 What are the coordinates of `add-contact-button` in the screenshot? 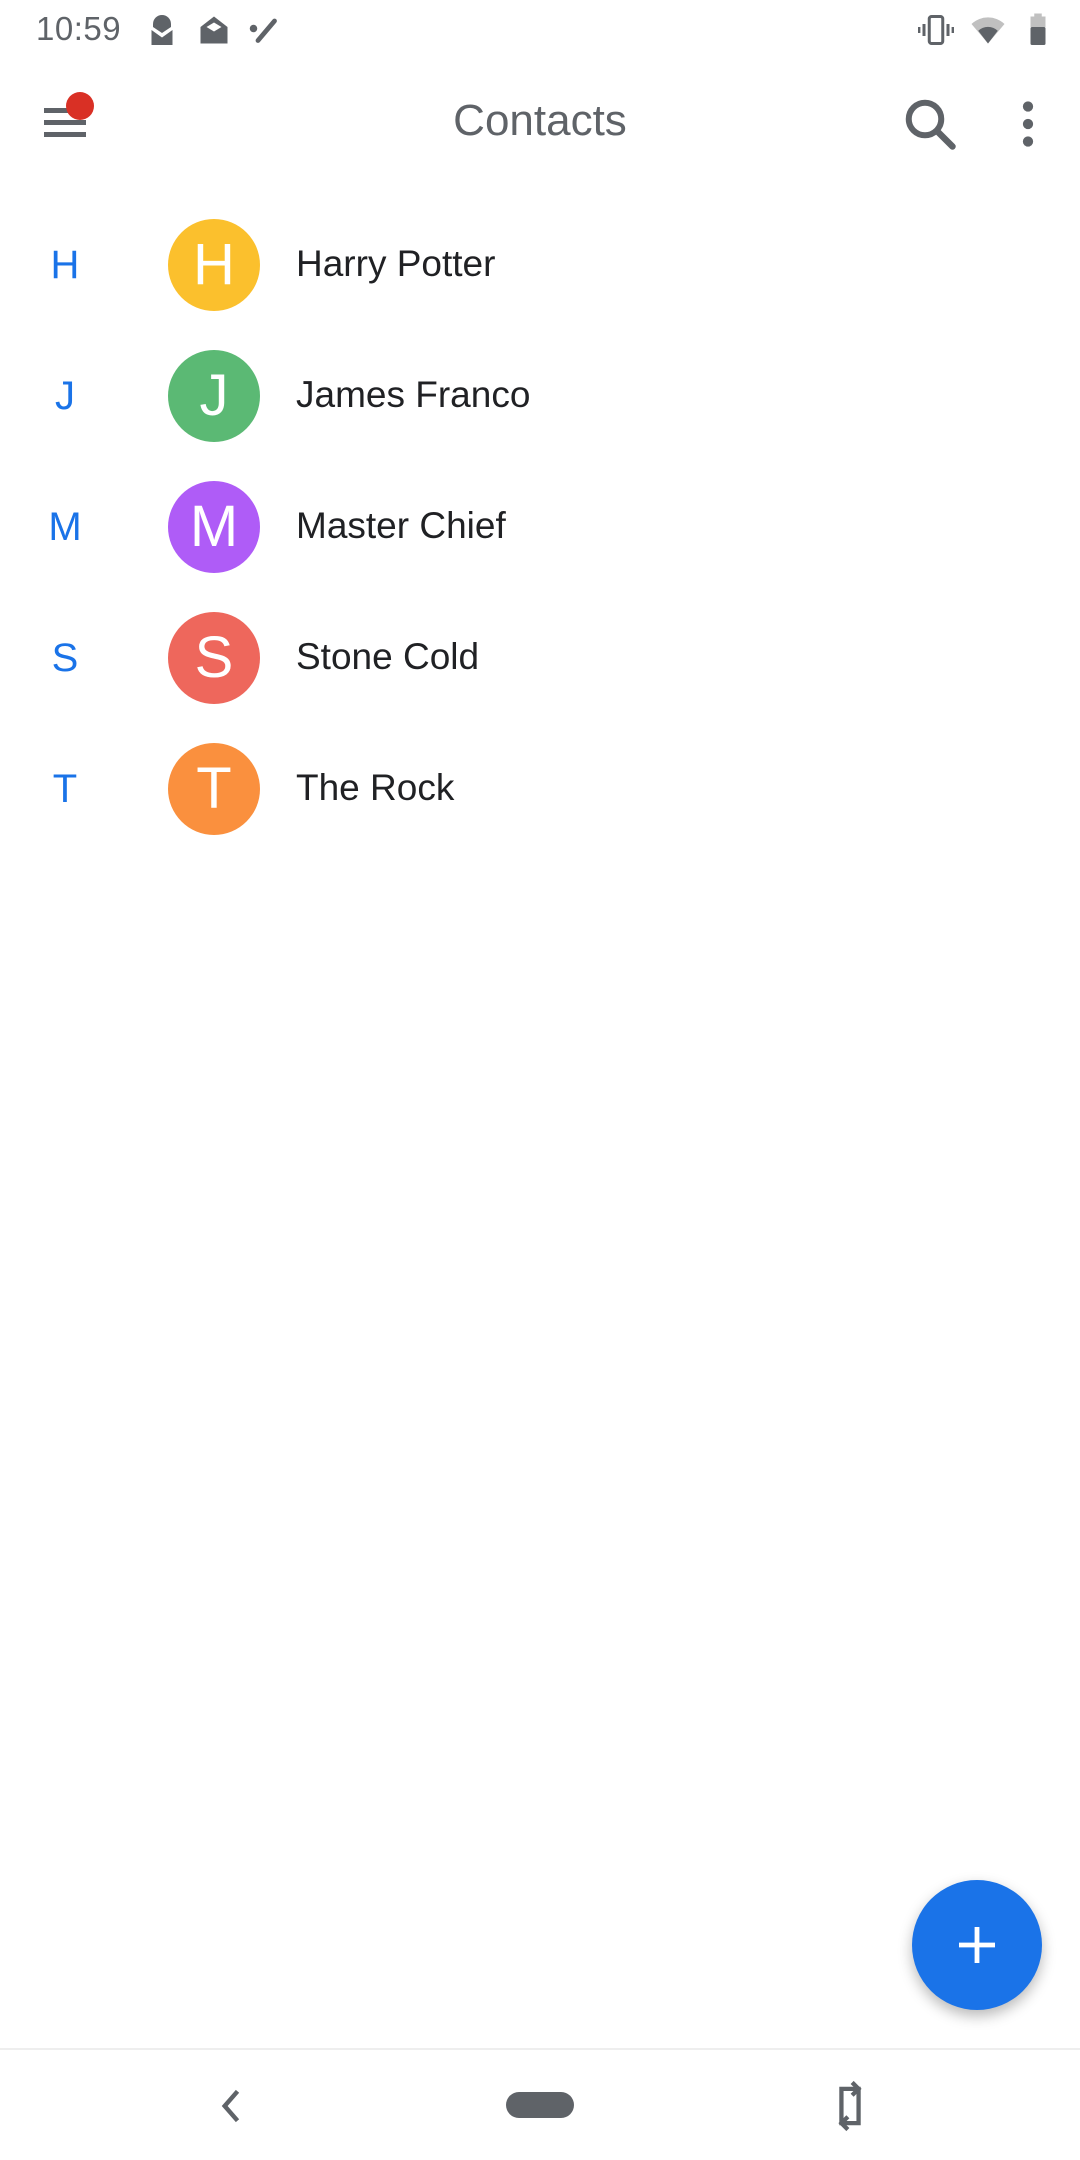 It's located at (977, 1945).